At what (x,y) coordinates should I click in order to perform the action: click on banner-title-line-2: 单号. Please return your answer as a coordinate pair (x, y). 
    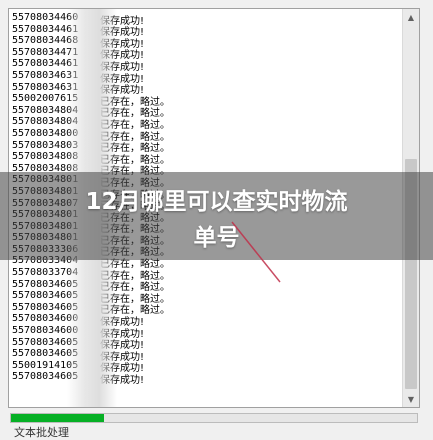
    Looking at the image, I should click on (216, 238).